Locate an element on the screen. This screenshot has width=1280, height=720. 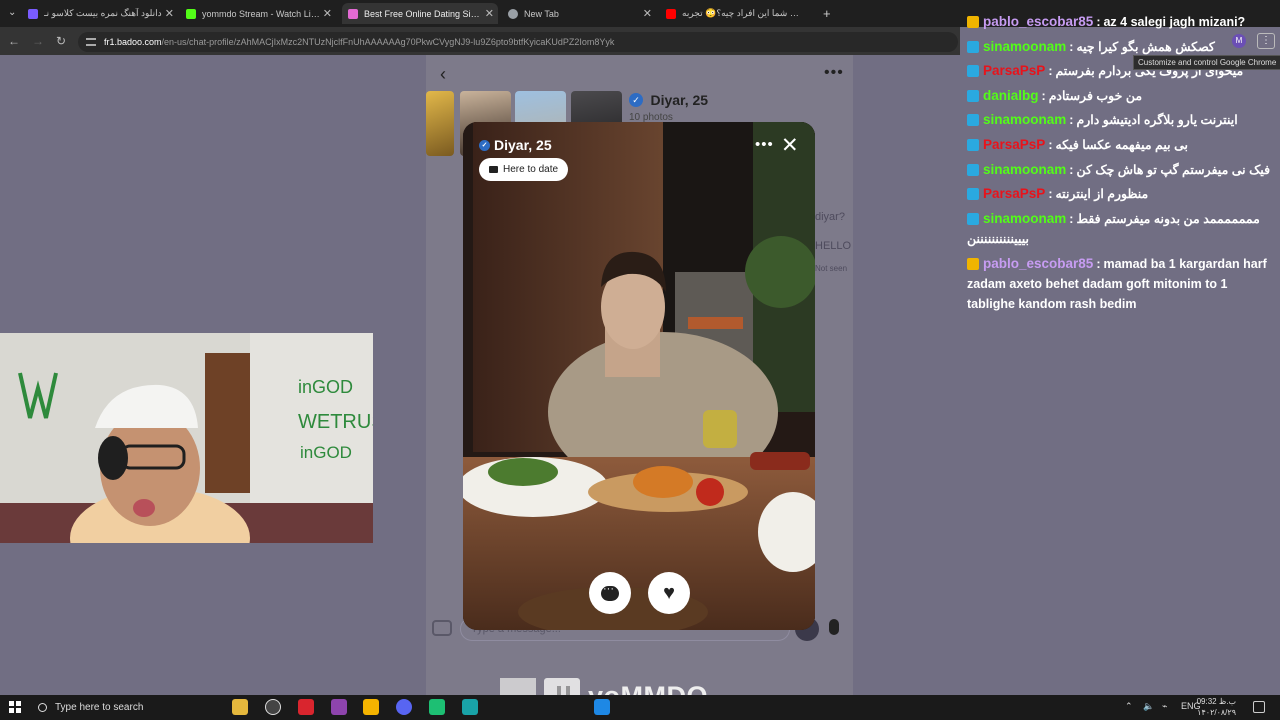
tab-youtube: نظر شما این افراد چیه؟😳 تجربه is located at coordinates (741, 13).